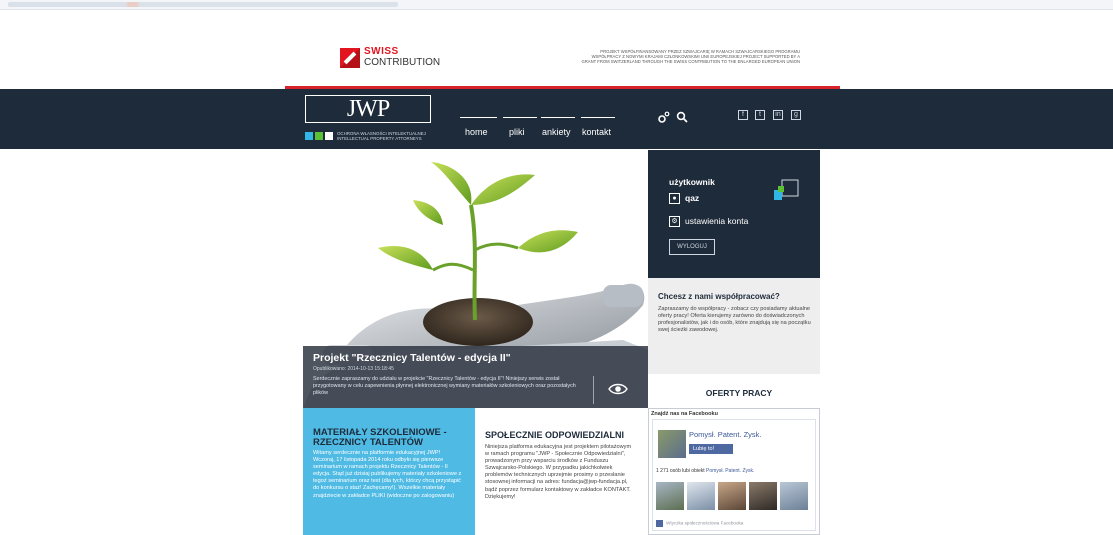  What do you see at coordinates (778, 115) in the screenshot?
I see `linkedin-icon: in` at bounding box center [778, 115].